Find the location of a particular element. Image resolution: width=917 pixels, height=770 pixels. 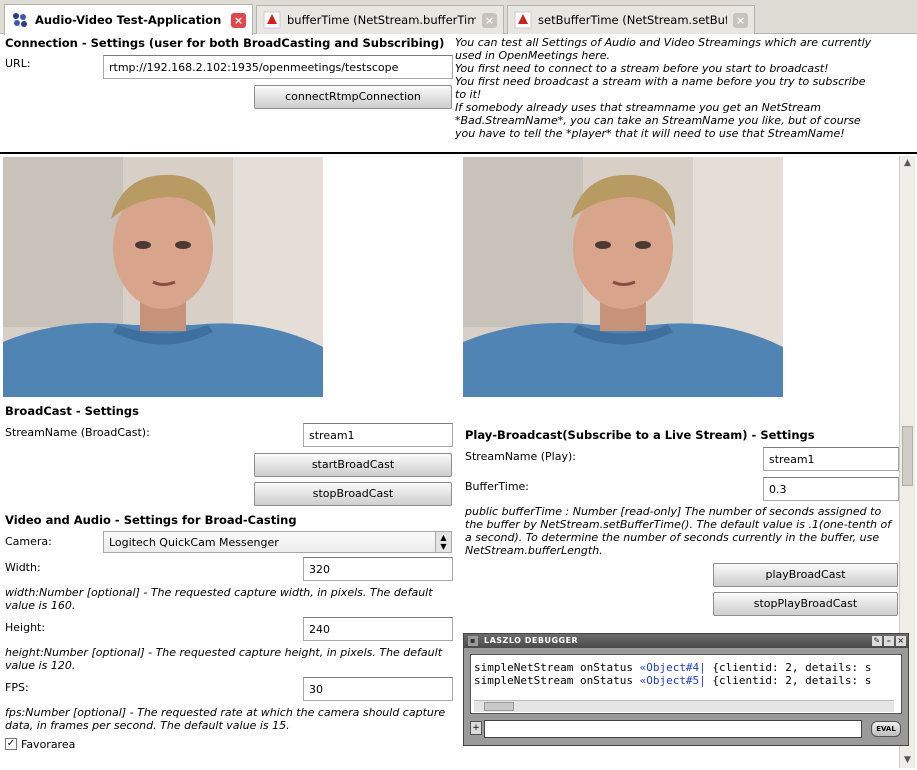

connect-rtmp-button: connectRtmpConnection is located at coordinates (353, 97).